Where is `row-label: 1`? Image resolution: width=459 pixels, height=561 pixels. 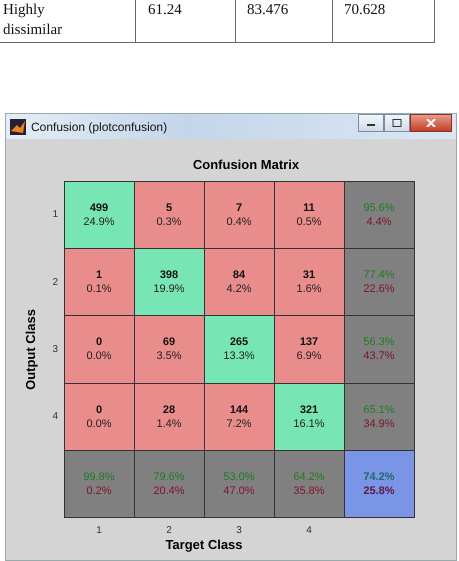 row-label: 1 is located at coordinates (55, 214).